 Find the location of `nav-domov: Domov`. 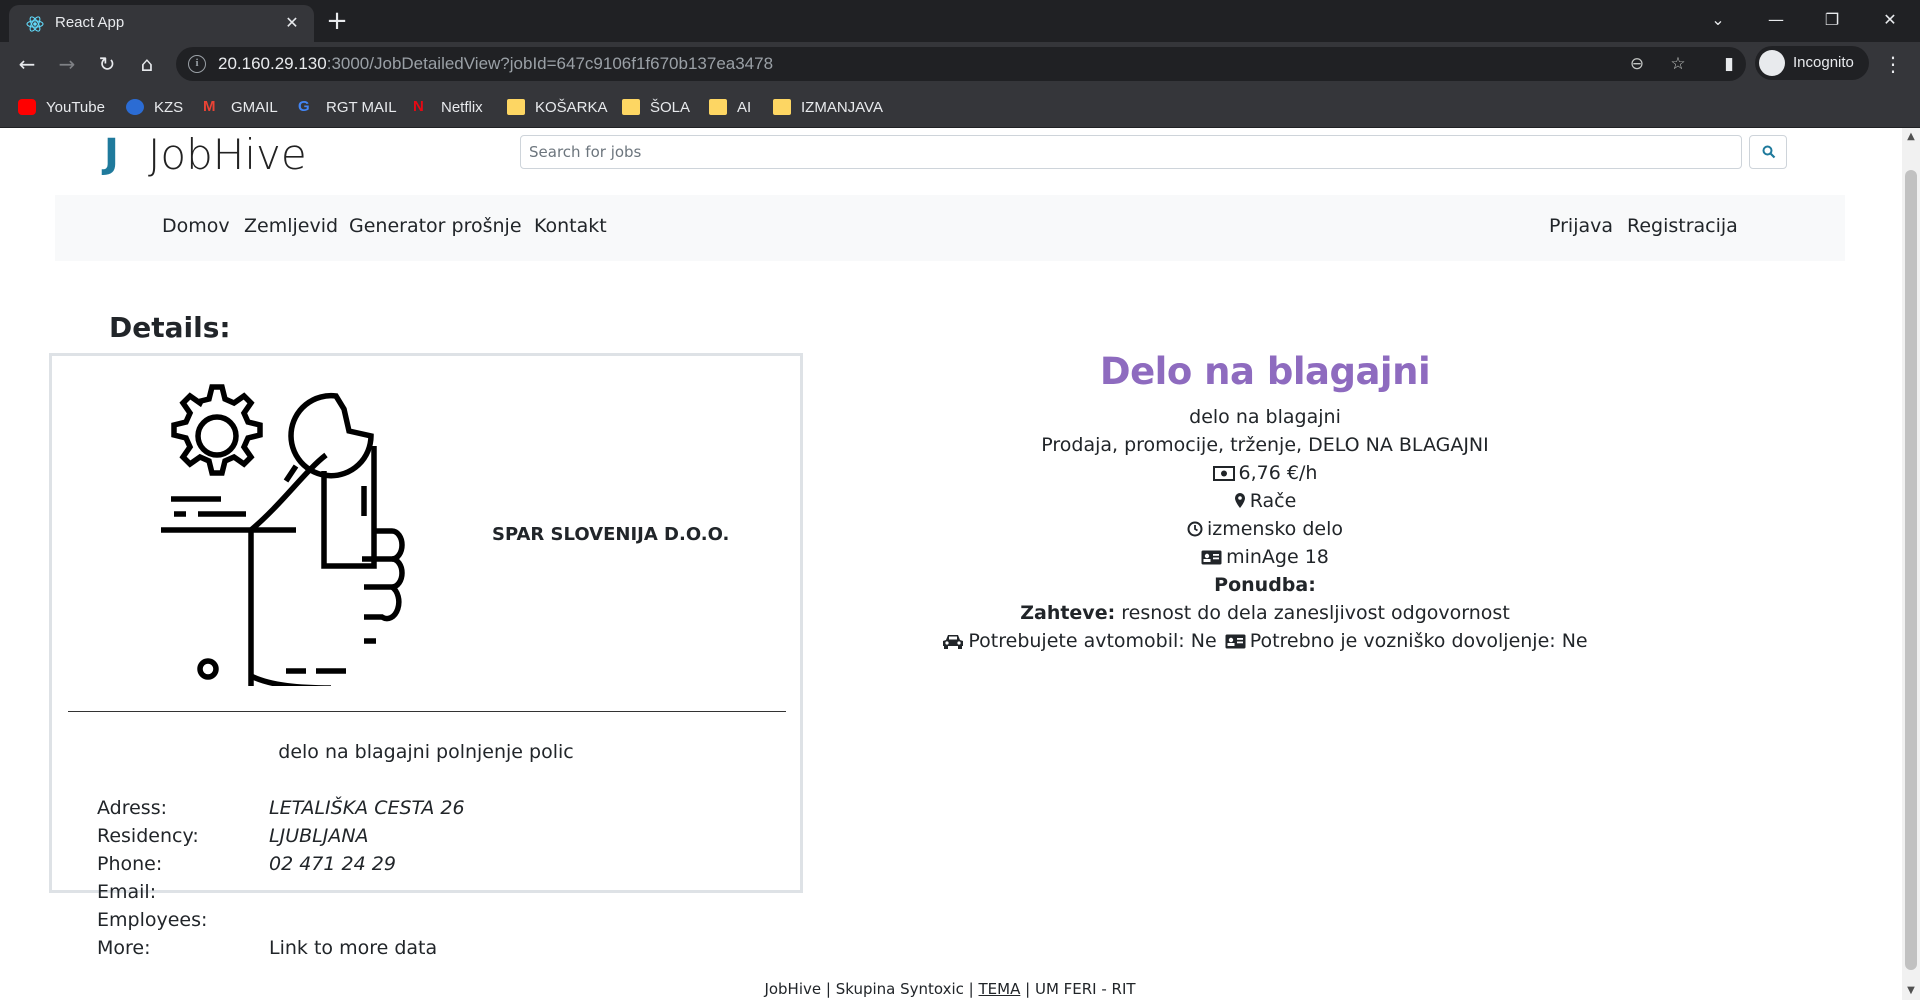

nav-domov: Domov is located at coordinates (196, 226).